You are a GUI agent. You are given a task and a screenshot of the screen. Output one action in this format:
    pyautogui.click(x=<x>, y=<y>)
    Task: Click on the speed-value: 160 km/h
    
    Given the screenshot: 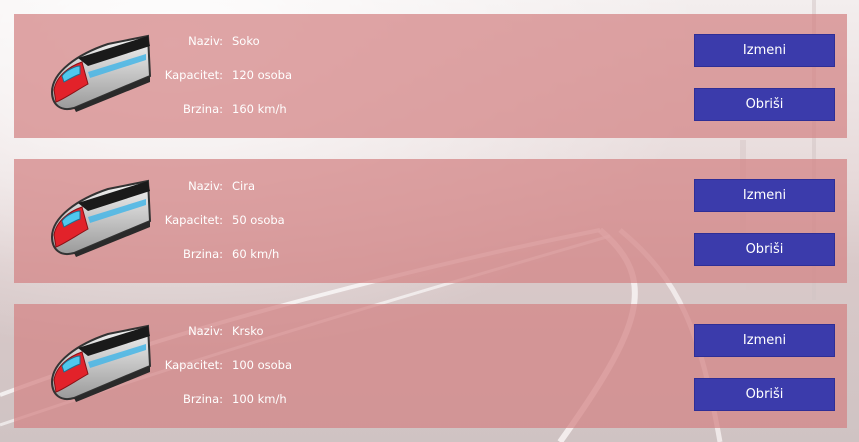 What is the action you would take?
    pyautogui.click(x=259, y=109)
    